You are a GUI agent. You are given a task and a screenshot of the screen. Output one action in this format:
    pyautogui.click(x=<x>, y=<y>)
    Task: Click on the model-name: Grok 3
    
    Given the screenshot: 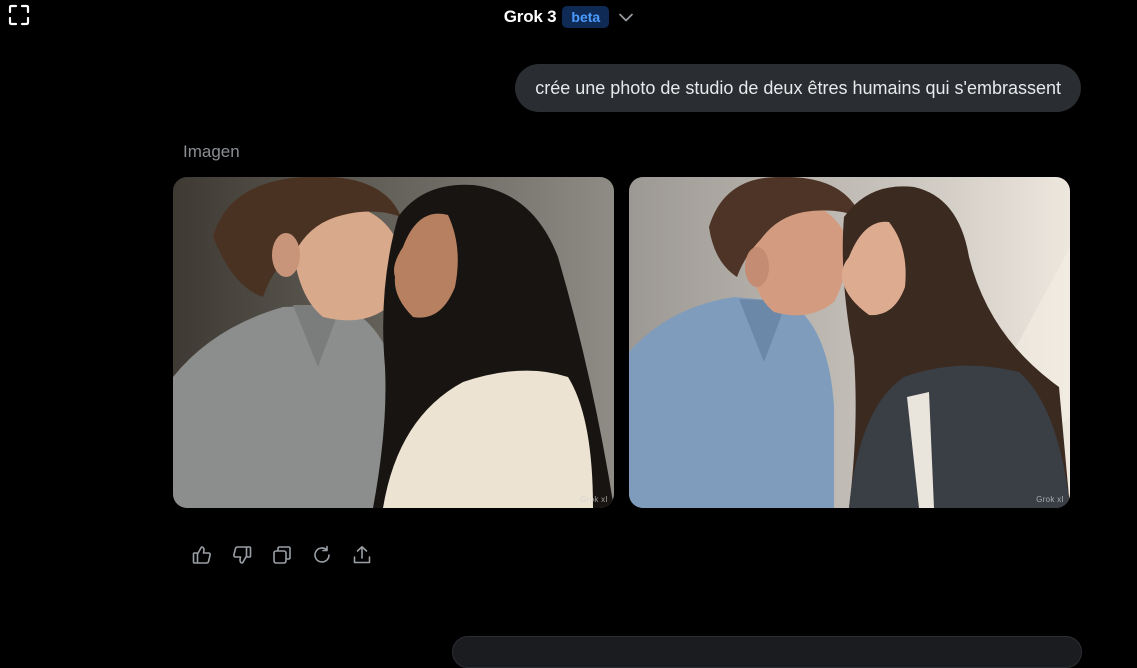 What is the action you would take?
    pyautogui.click(x=530, y=16)
    